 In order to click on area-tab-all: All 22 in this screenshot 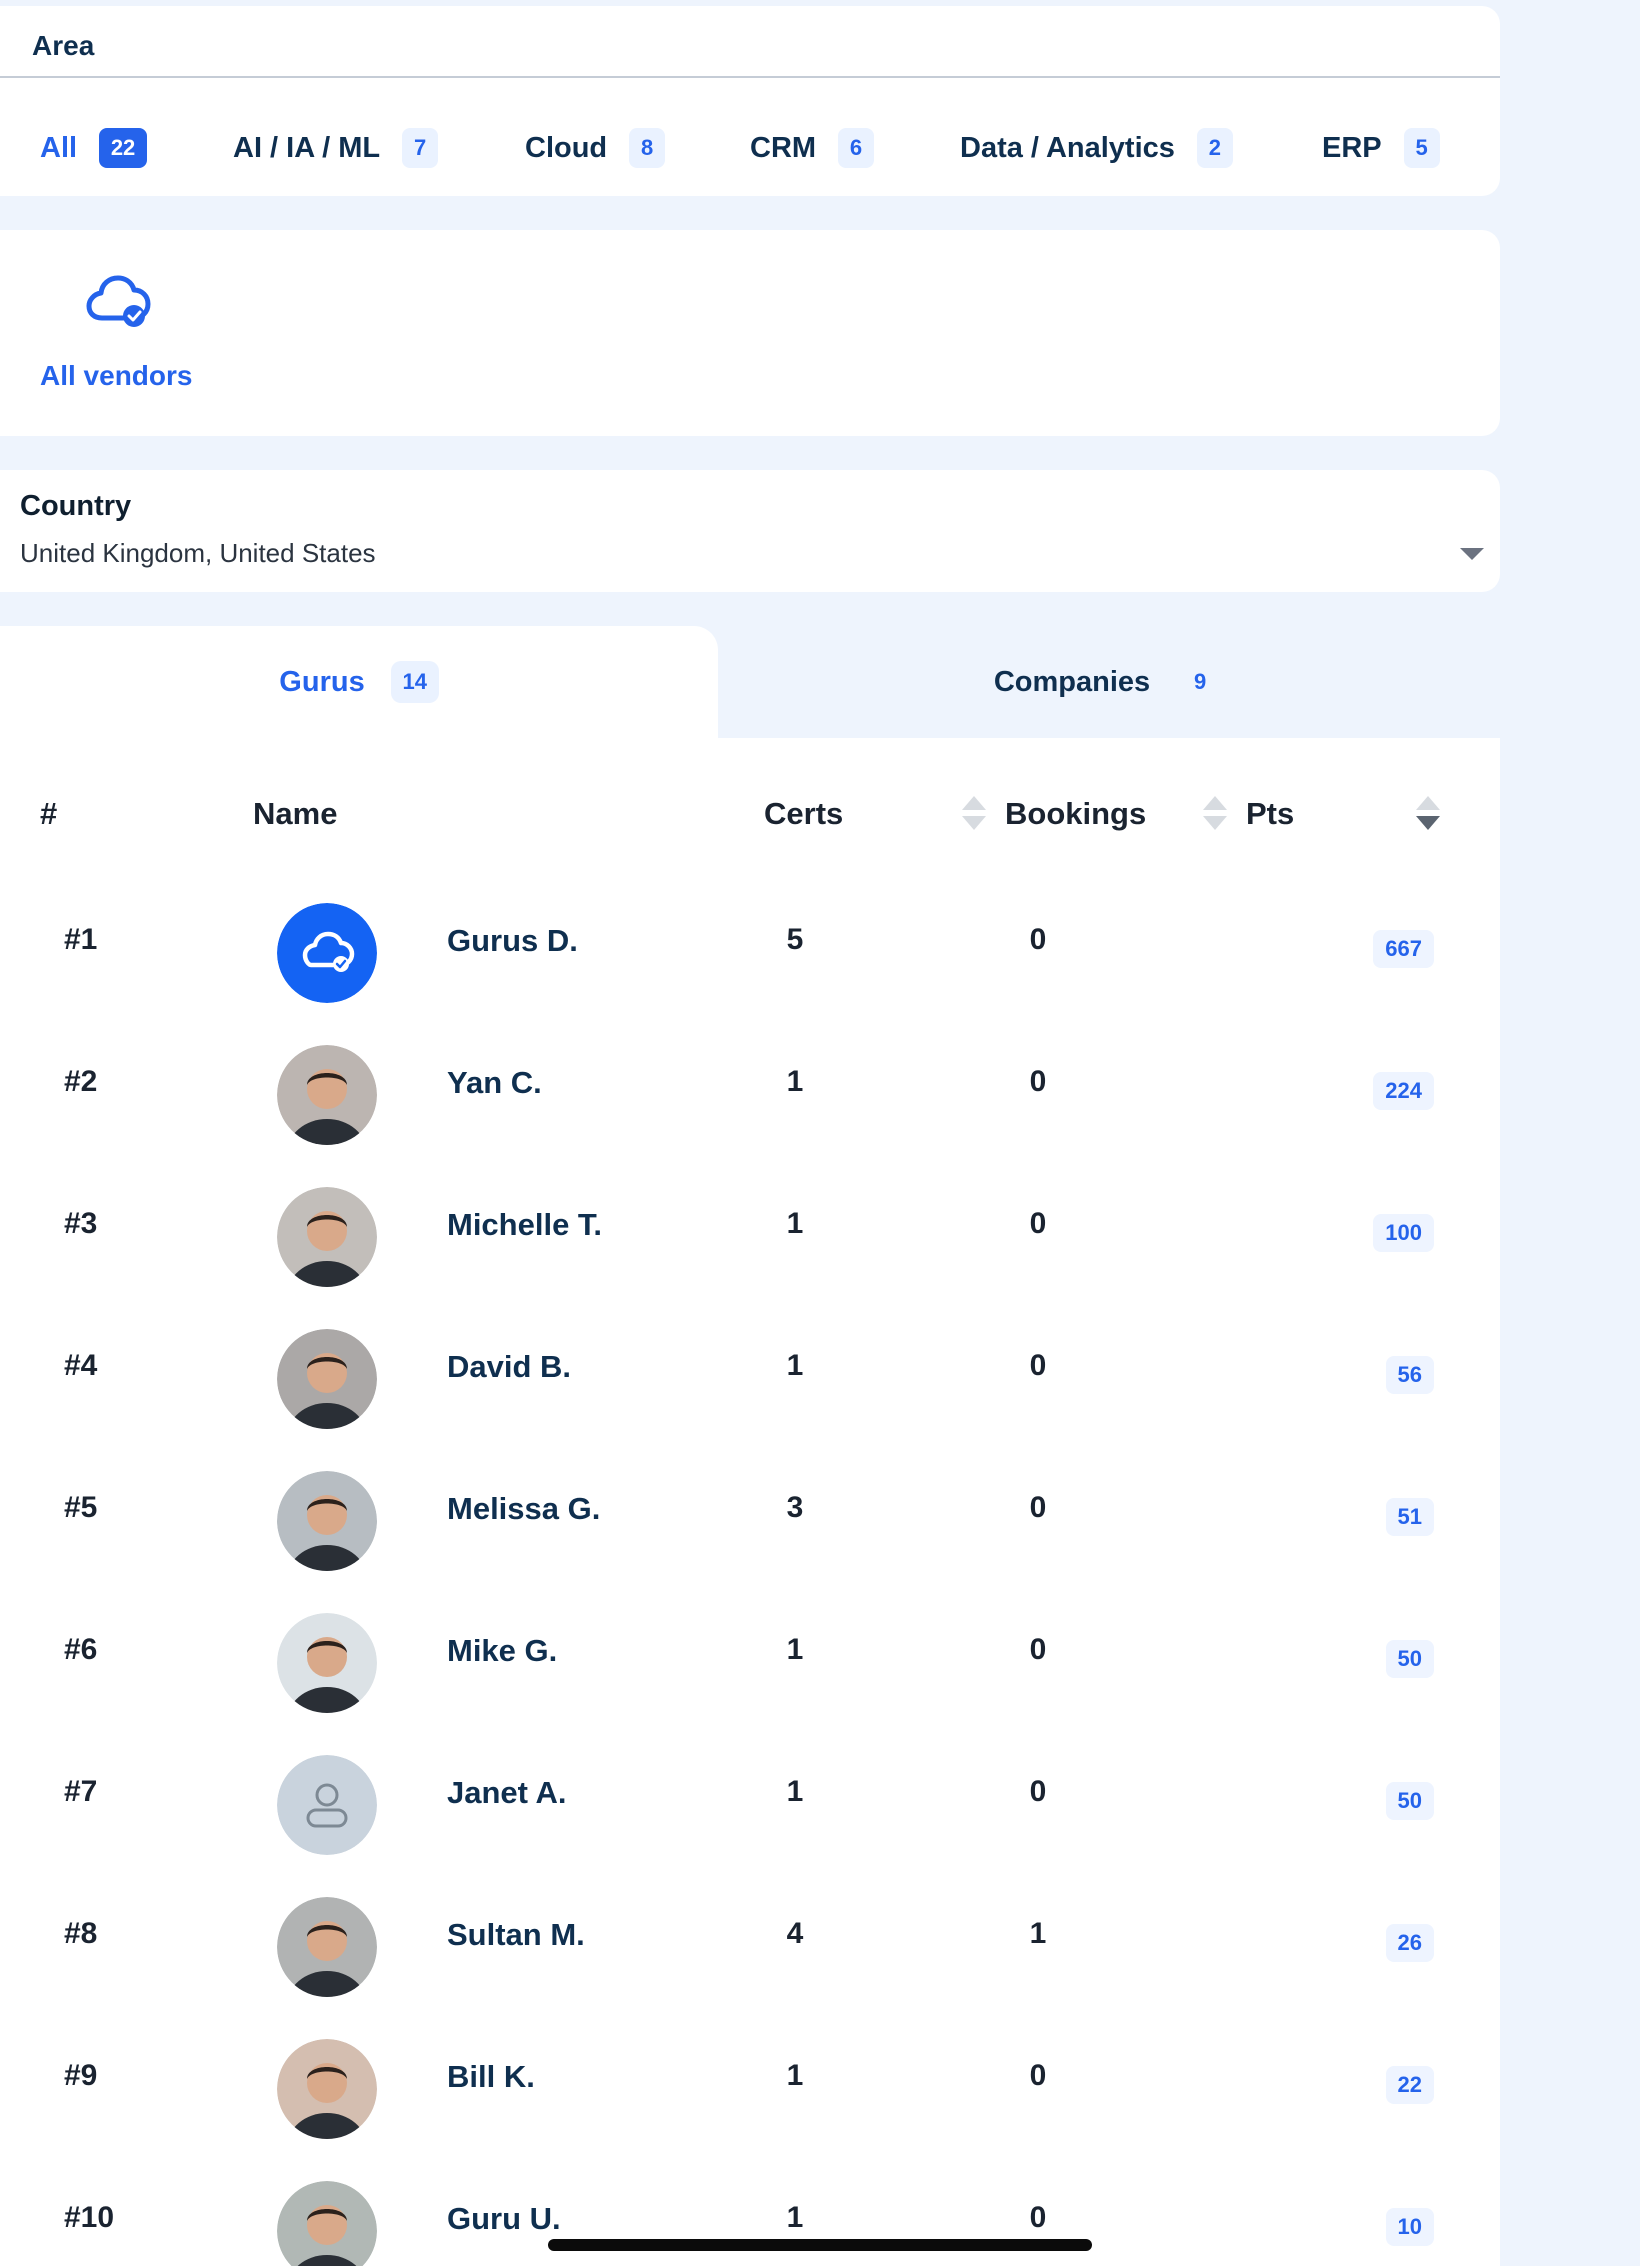, I will do `click(94, 148)`.